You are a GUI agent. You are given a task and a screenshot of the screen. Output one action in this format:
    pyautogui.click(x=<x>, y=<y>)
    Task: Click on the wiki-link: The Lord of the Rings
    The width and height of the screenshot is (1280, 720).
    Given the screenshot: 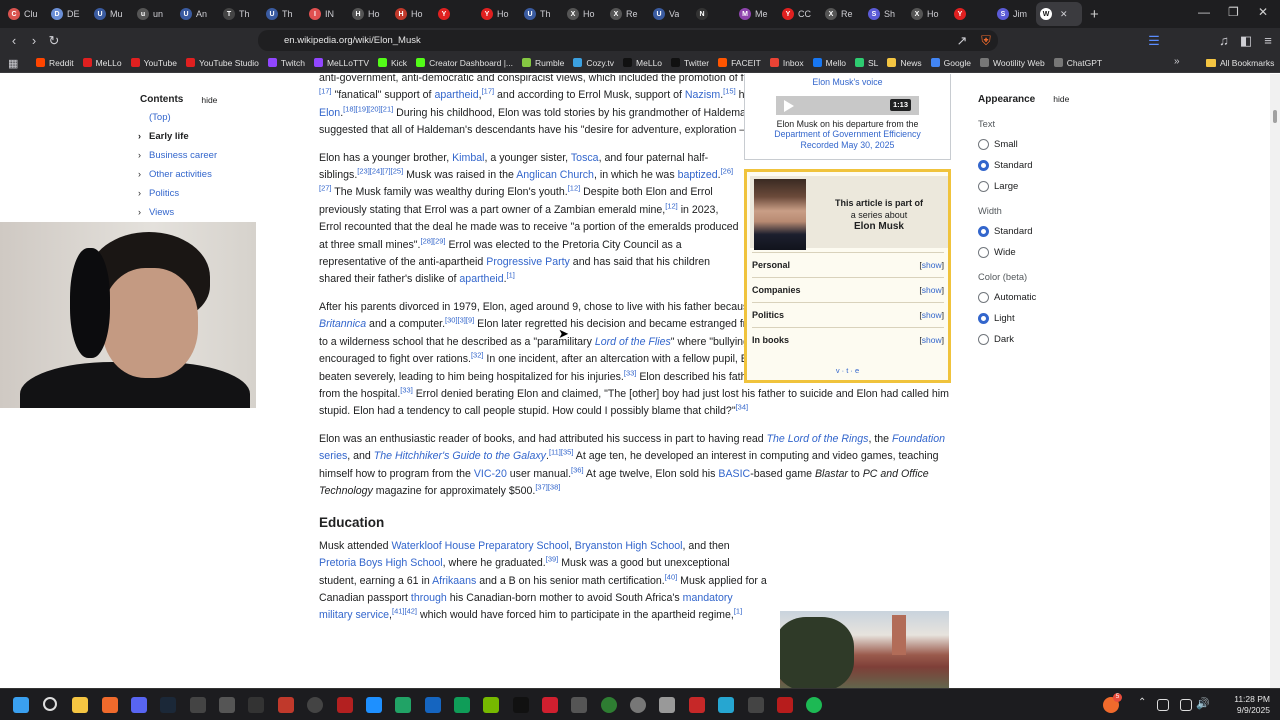 What is the action you would take?
    pyautogui.click(x=818, y=439)
    